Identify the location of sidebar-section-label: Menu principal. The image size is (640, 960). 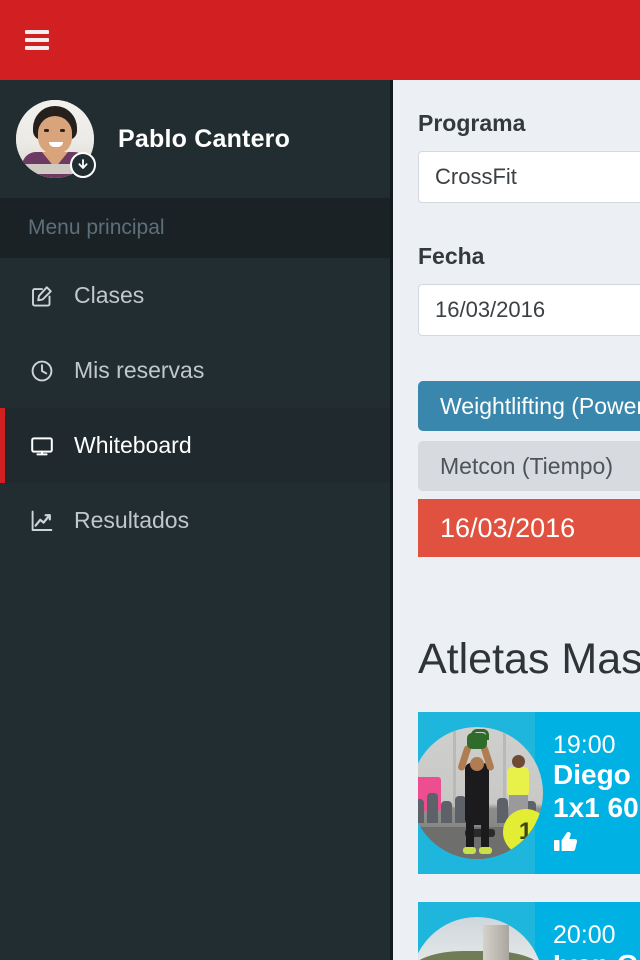
(195, 228).